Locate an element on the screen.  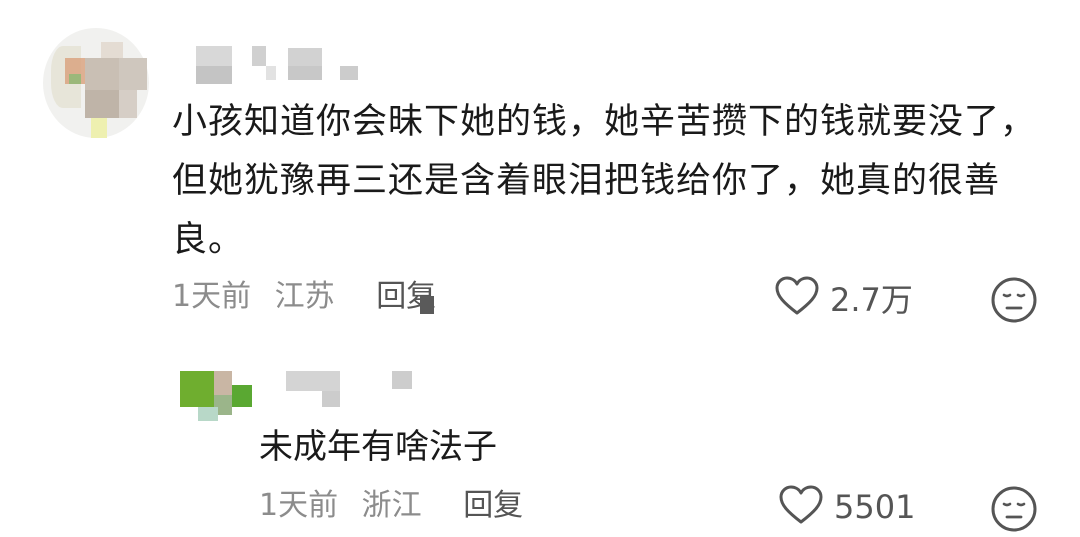
reply-meta: 1天前 浙江 回复 is located at coordinates (391, 506).